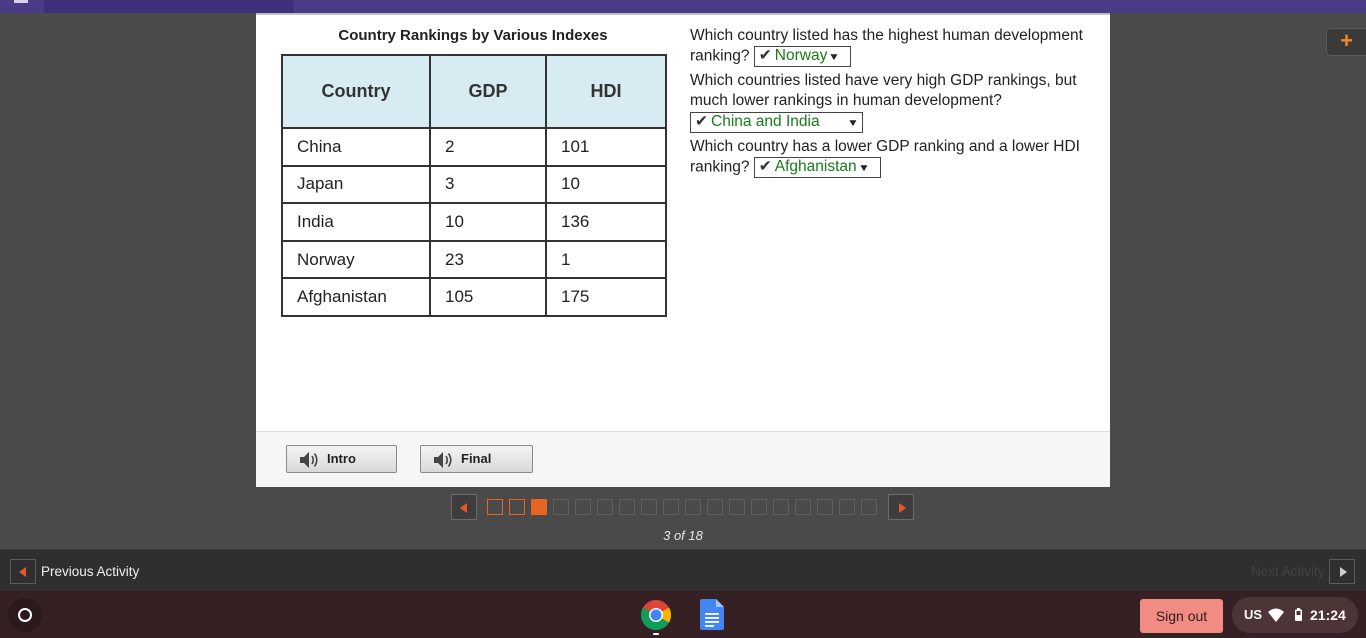 Image resolution: width=1366 pixels, height=638 pixels. I want to click on wifi-icon, so click(1276, 615).